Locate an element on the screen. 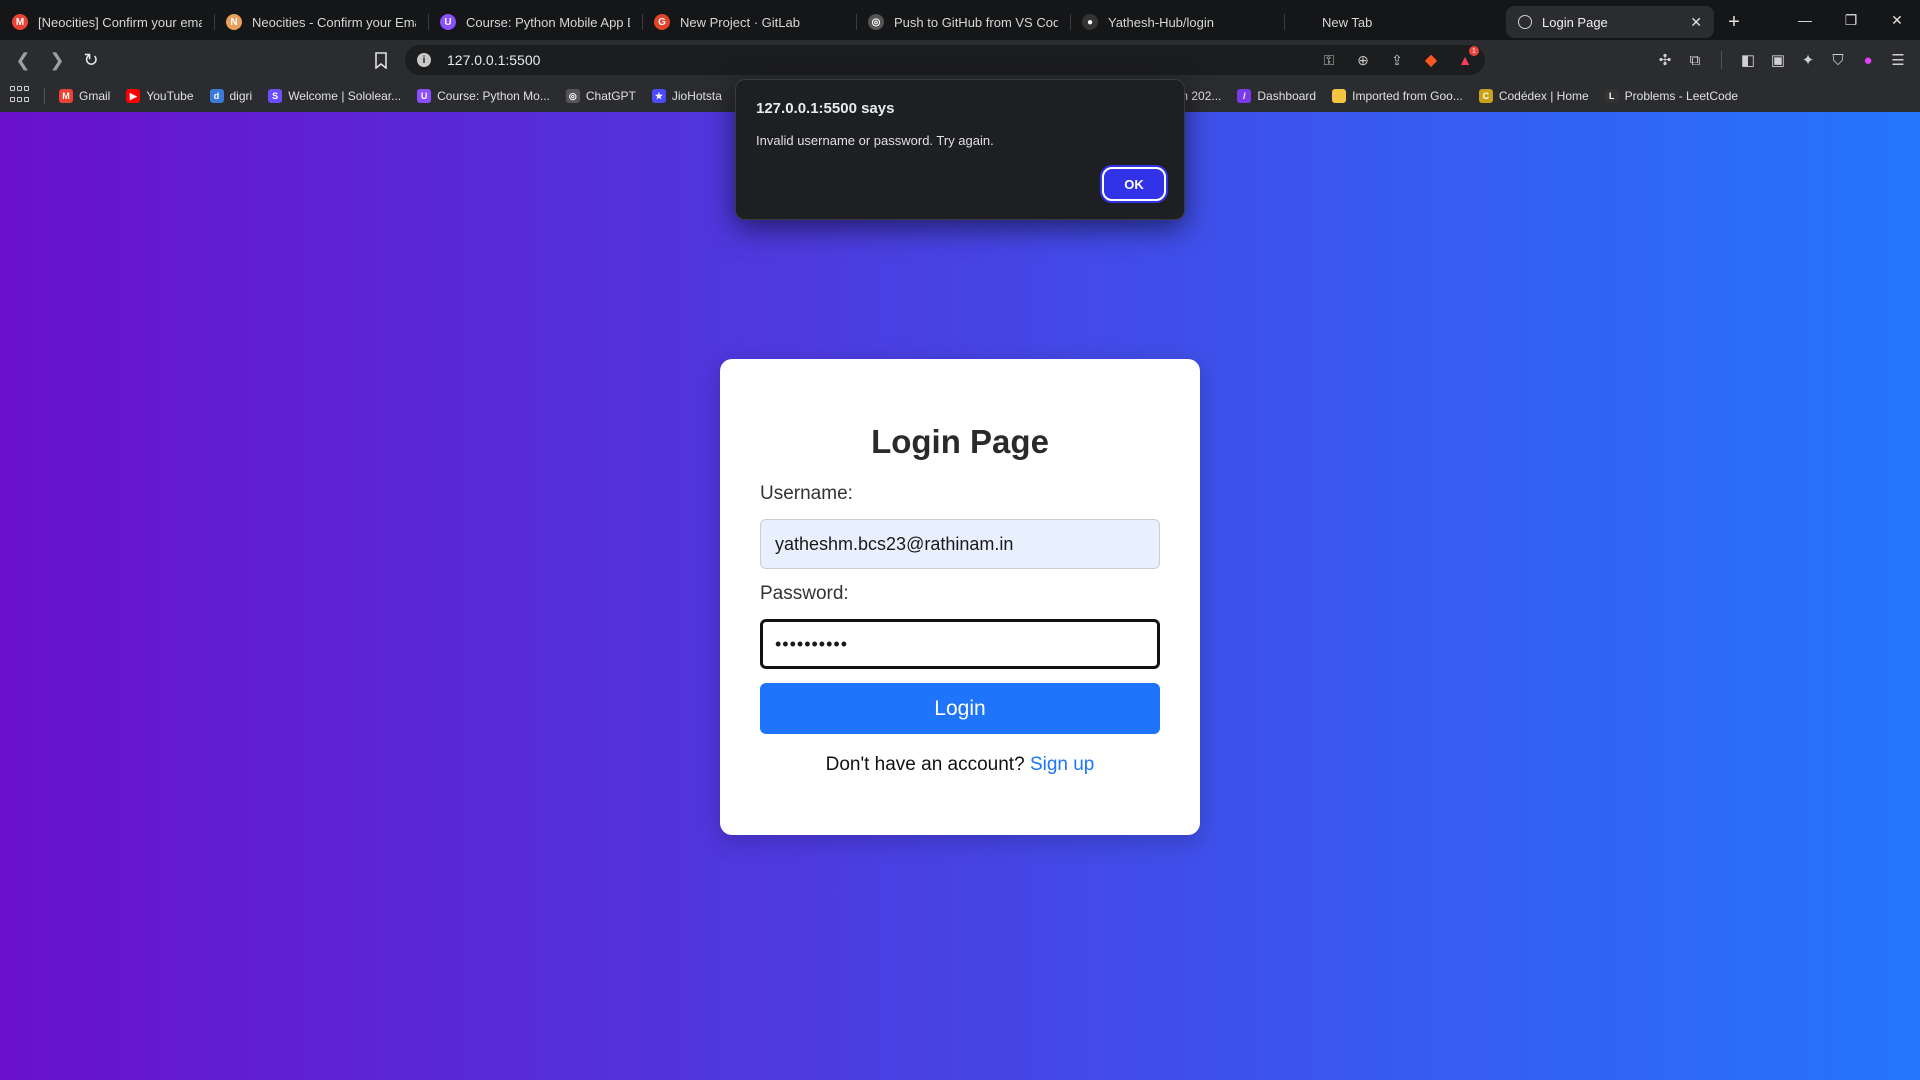 The width and height of the screenshot is (1920, 1080). new-tab-button: + is located at coordinates (1734, 22).